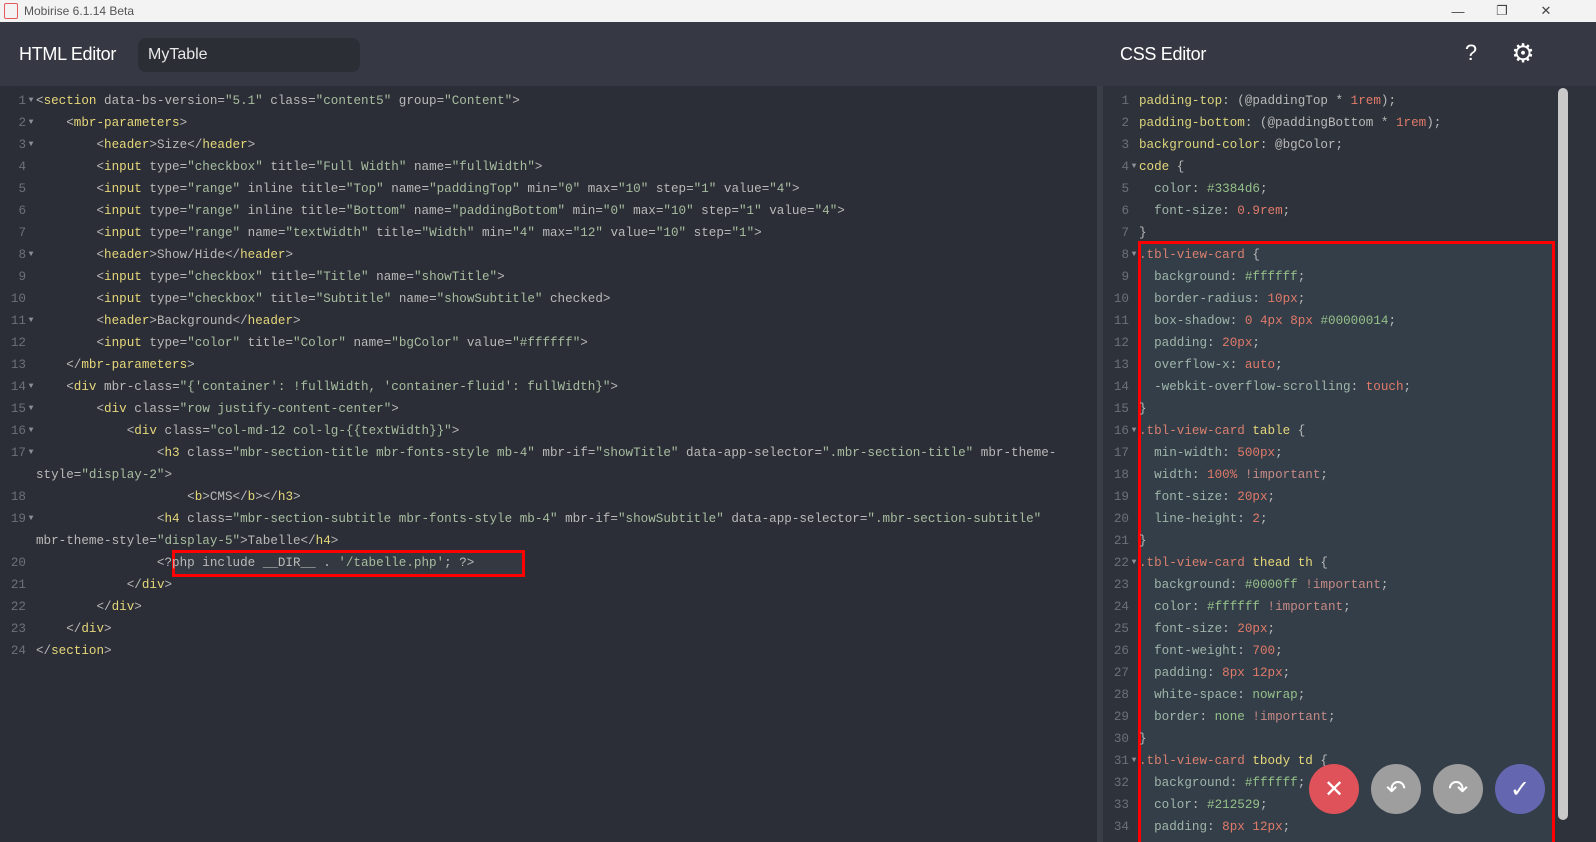 This screenshot has width=1596, height=842. What do you see at coordinates (1321, 431) in the screenshot?
I see `code-line: 16 ▼ .tbl-view-card table {` at bounding box center [1321, 431].